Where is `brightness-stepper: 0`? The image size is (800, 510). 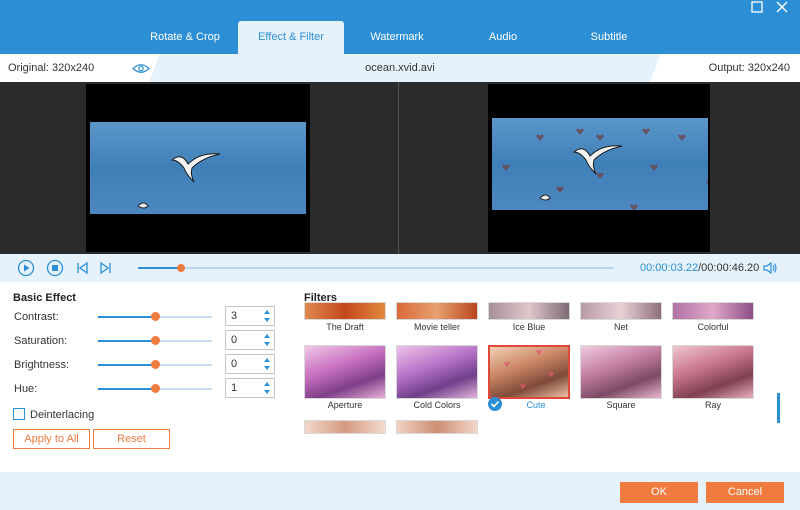
brightness-stepper: 0 is located at coordinates (250, 364).